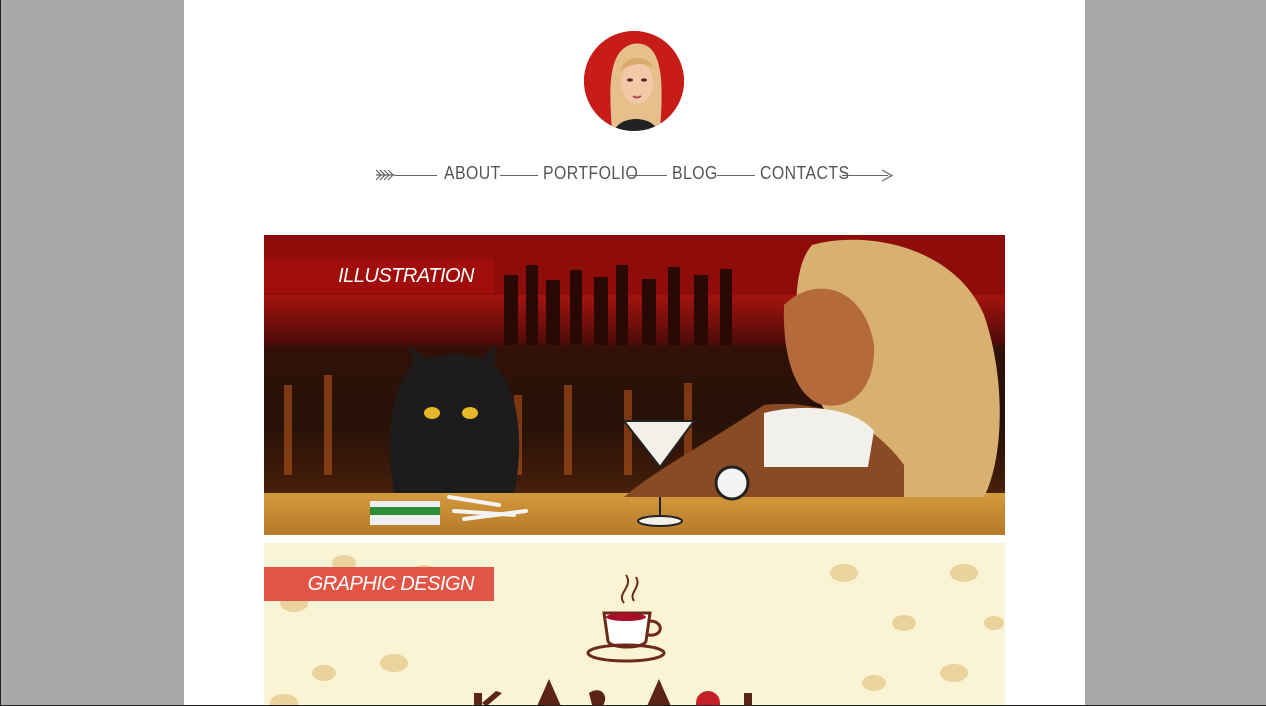  I want to click on arrow-tail-icon, so click(385, 175).